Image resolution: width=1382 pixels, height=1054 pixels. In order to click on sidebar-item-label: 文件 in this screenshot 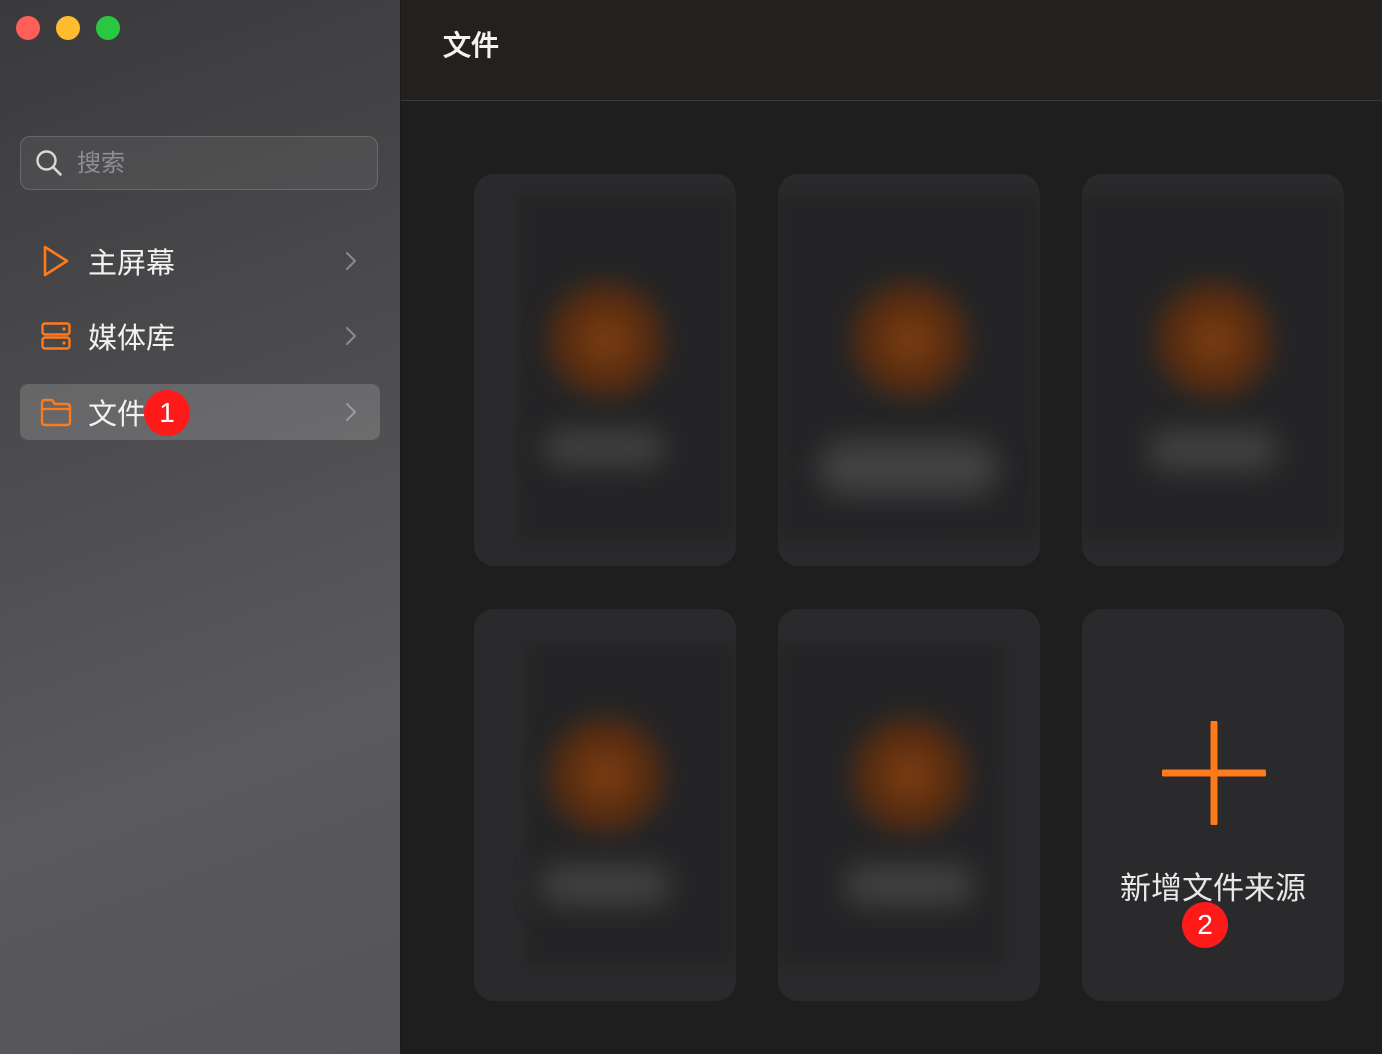, I will do `click(117, 414)`.